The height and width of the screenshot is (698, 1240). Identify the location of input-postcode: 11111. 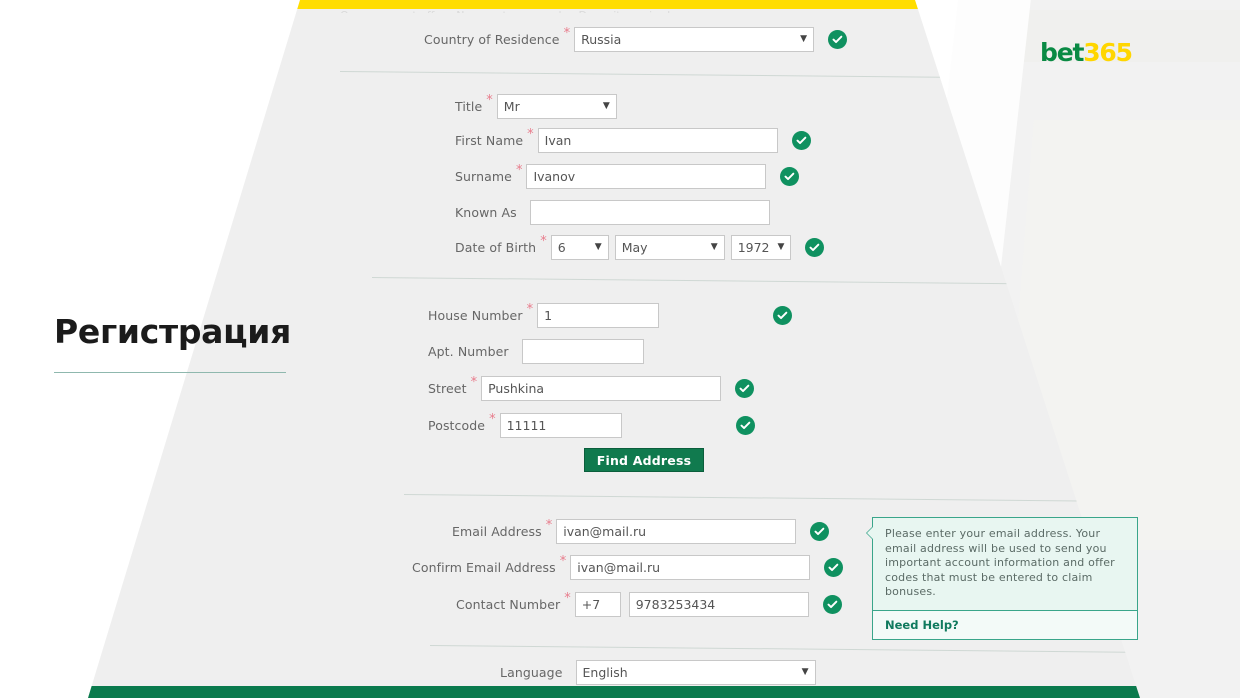
(560, 425).